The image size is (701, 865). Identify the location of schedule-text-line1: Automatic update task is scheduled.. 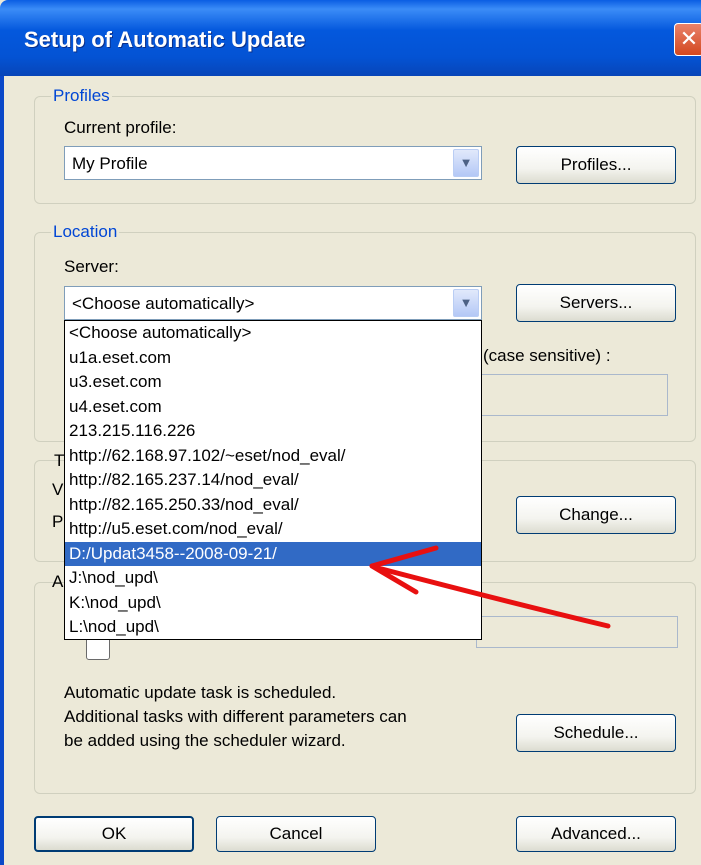
(200, 692).